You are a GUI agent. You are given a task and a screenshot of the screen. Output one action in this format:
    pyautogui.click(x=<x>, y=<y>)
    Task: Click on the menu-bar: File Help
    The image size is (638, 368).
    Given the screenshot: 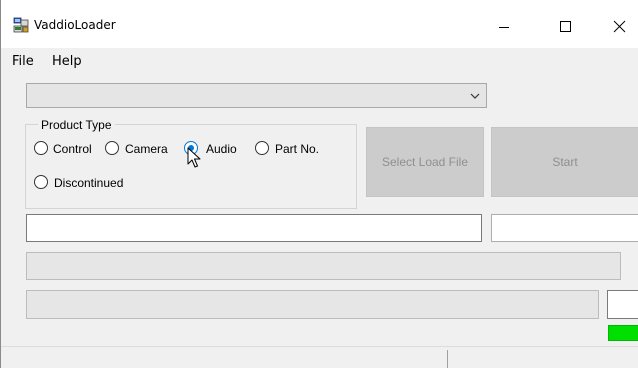 What is the action you would take?
    pyautogui.click(x=319, y=61)
    